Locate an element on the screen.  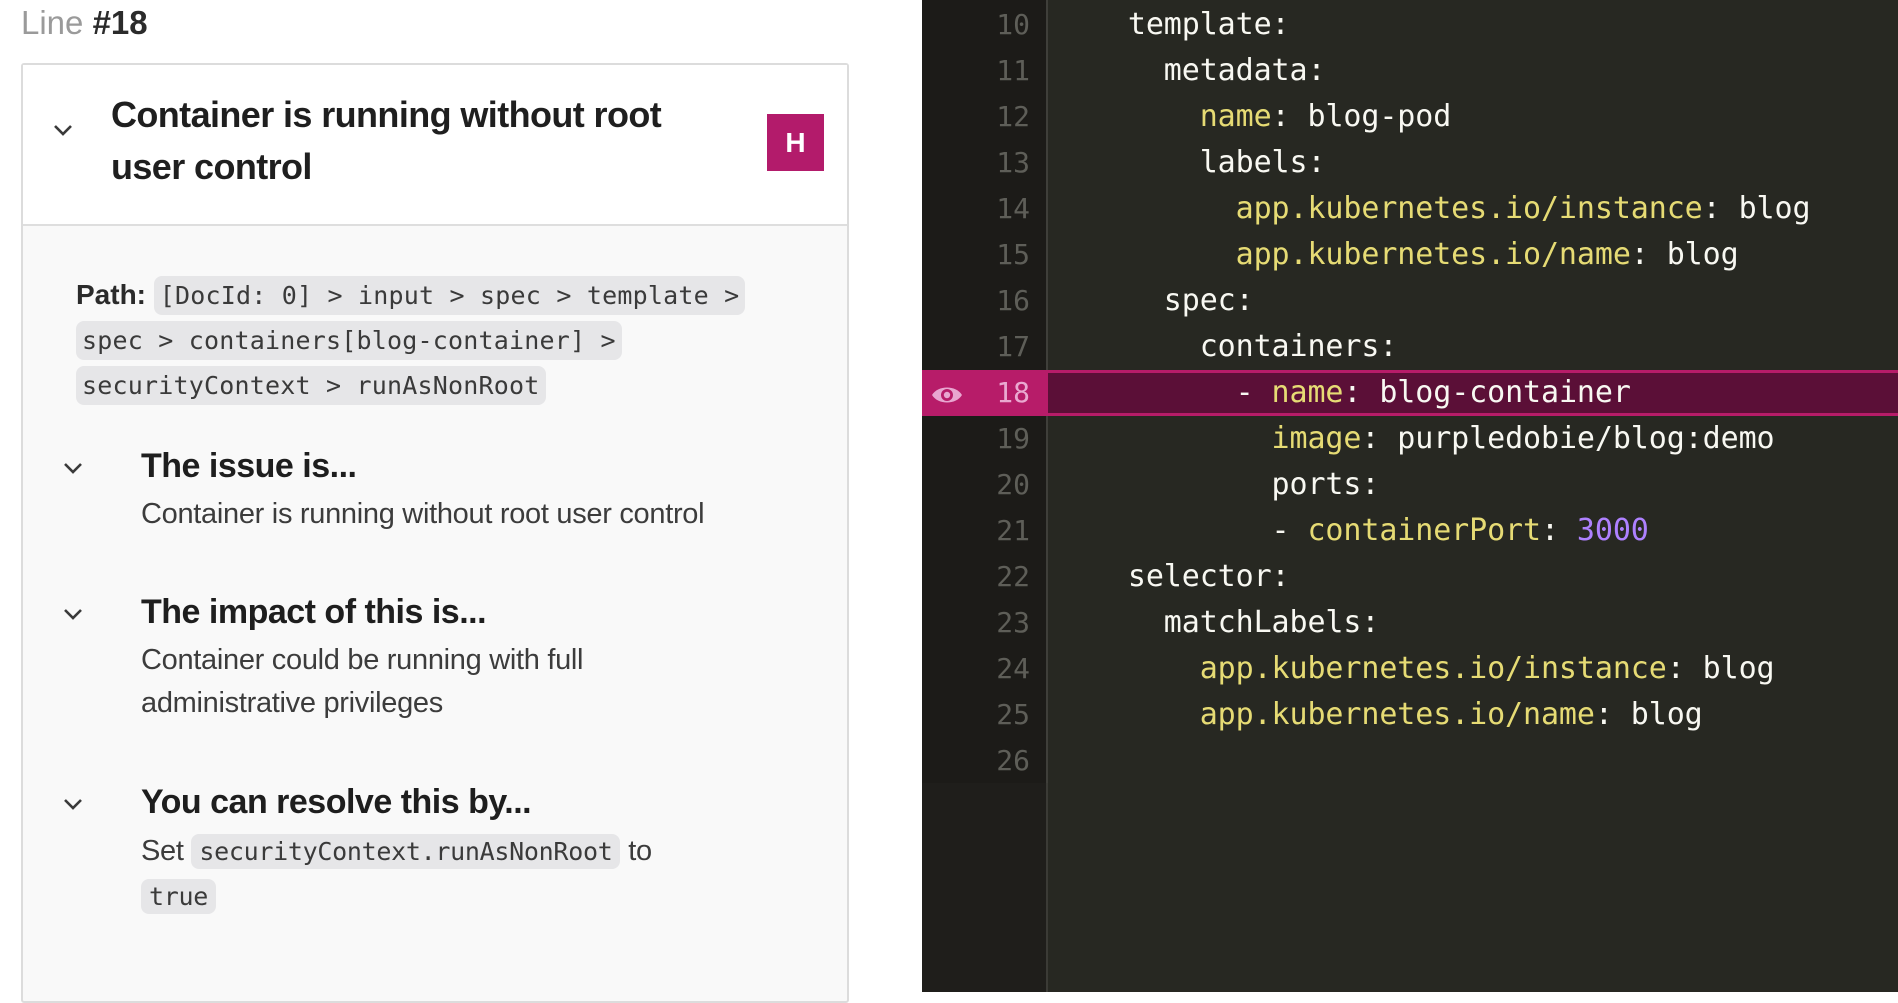
code-line: 24 app.kubernetes.io/instance: blog is located at coordinates (1410, 669).